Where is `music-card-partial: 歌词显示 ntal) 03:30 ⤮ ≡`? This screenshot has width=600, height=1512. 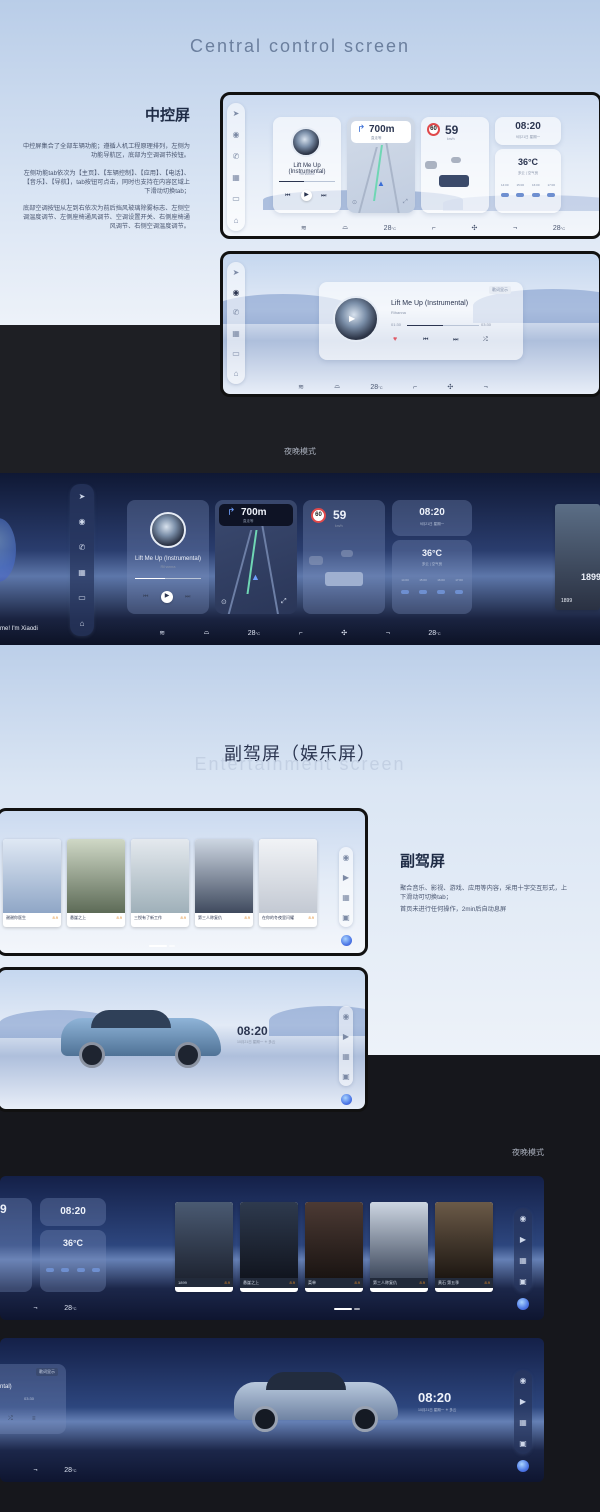 music-card-partial: 歌词显示 ntal) 03:30 ⤮ ≡ is located at coordinates (33, 1399).